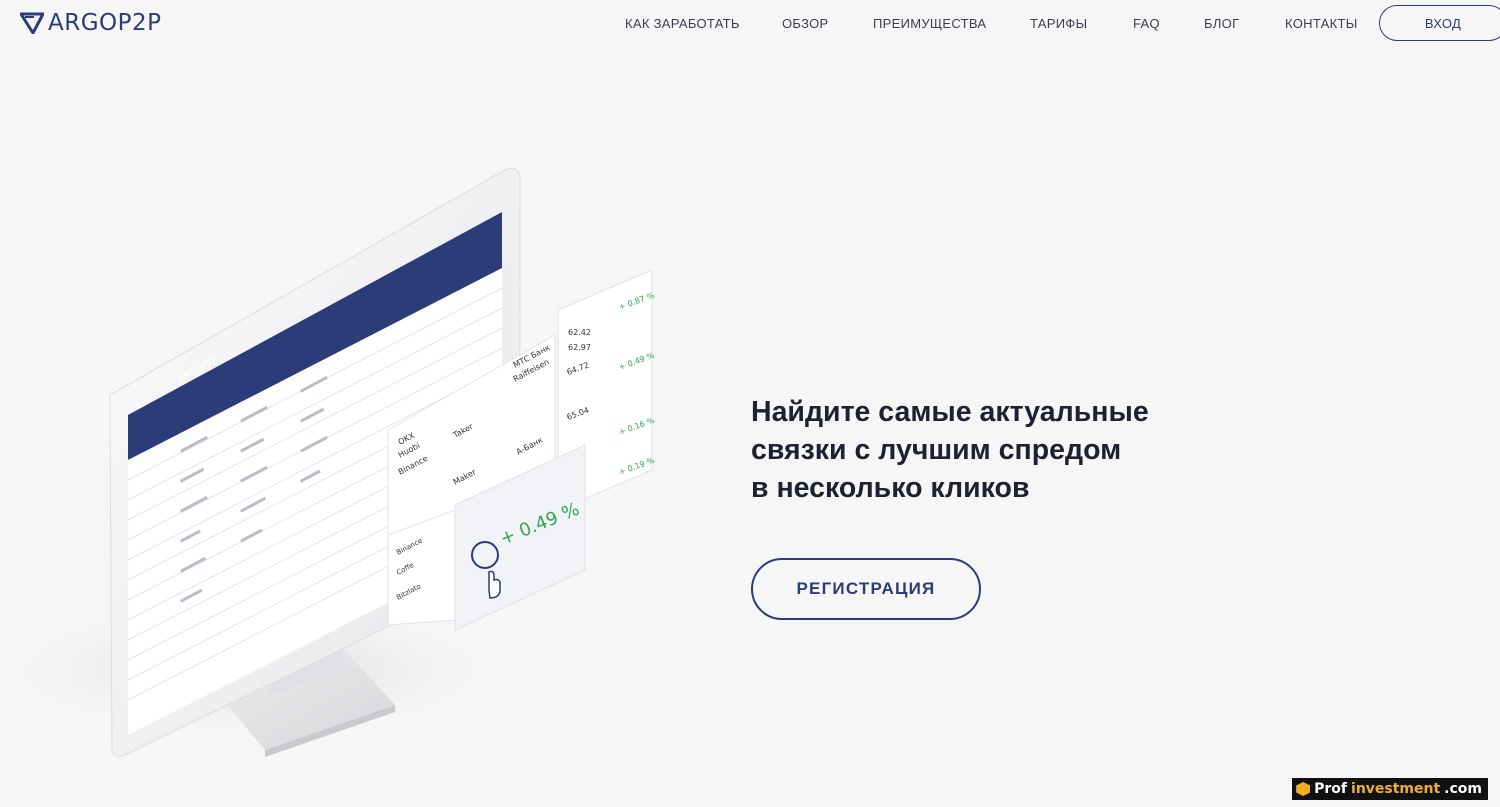 This screenshot has width=1500, height=807. I want to click on nav-item-advantages: ПРЕИМУЩЕСТВА, so click(929, 23).